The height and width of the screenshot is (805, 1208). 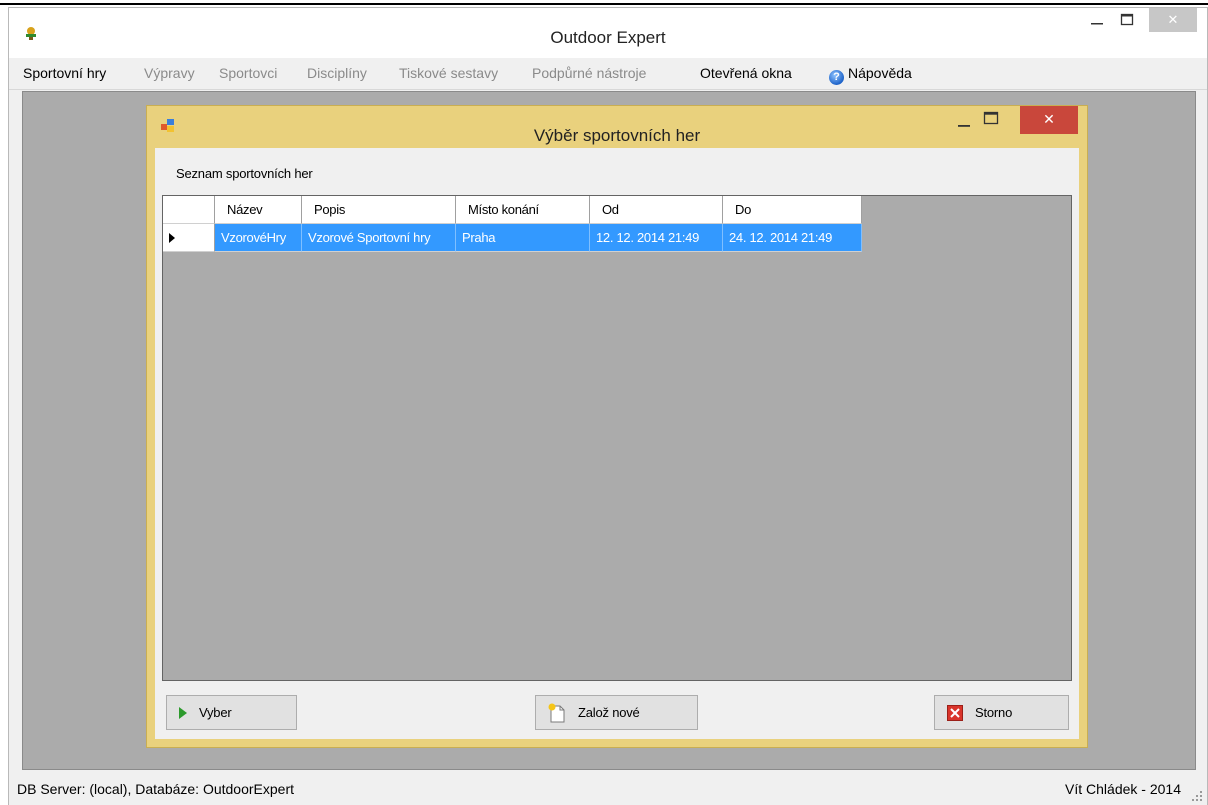 I want to click on current-row-arrow-icon, so click(x=172, y=237).